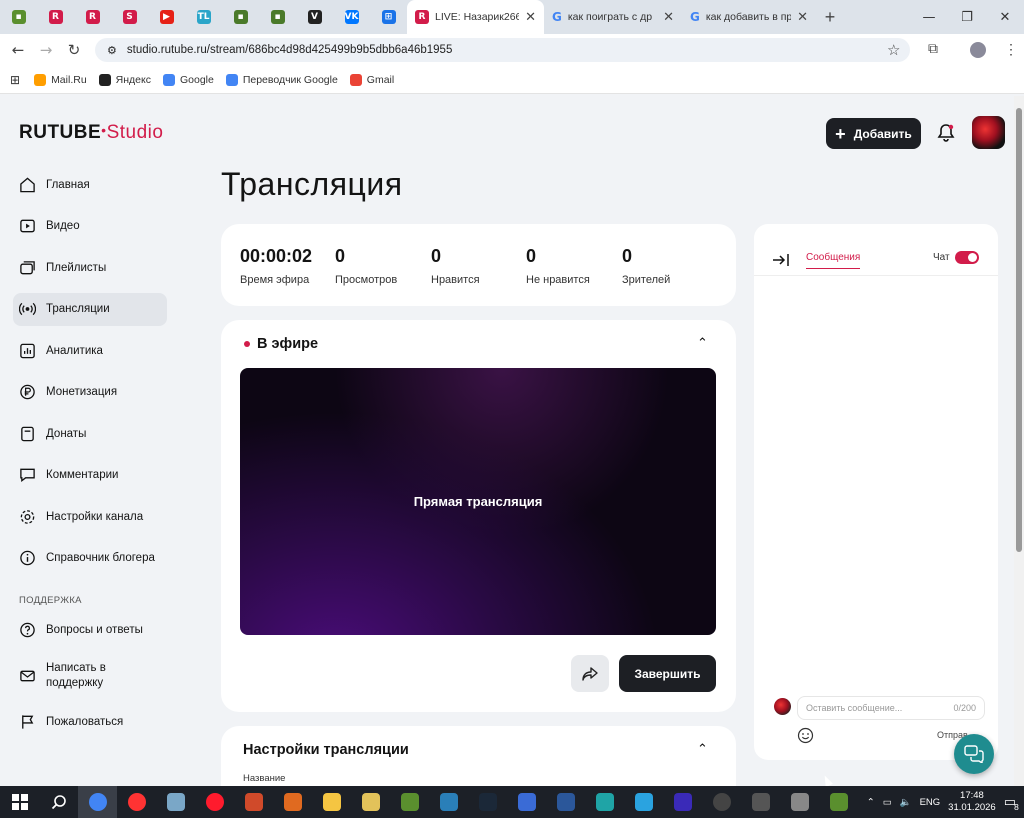 This screenshot has height=818, width=1024. I want to click on word-icon, so click(565, 802).